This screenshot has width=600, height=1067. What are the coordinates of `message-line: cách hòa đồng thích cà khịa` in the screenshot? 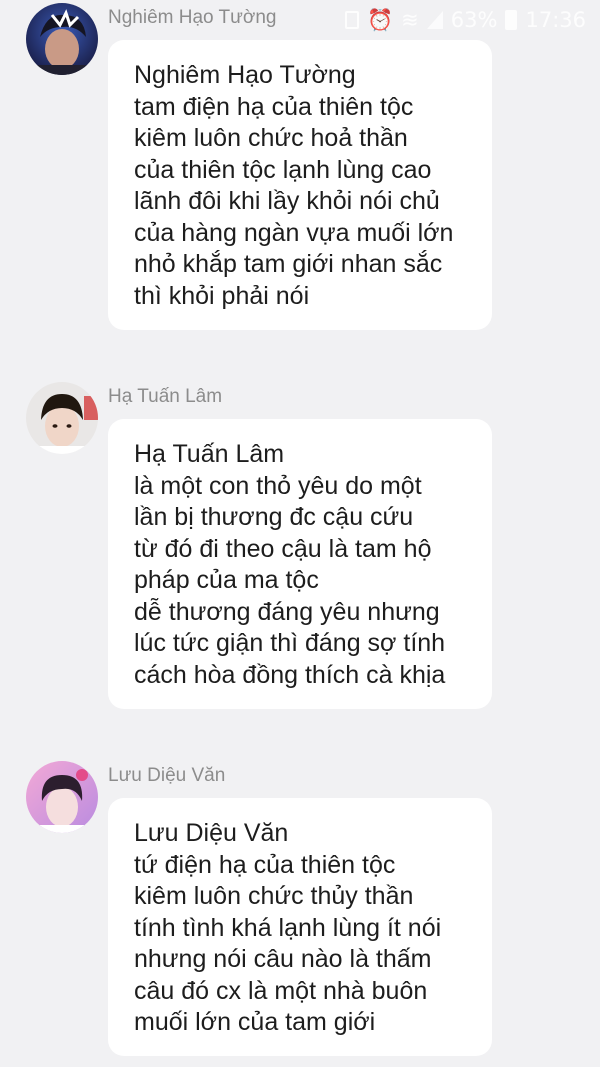 It's located at (290, 674).